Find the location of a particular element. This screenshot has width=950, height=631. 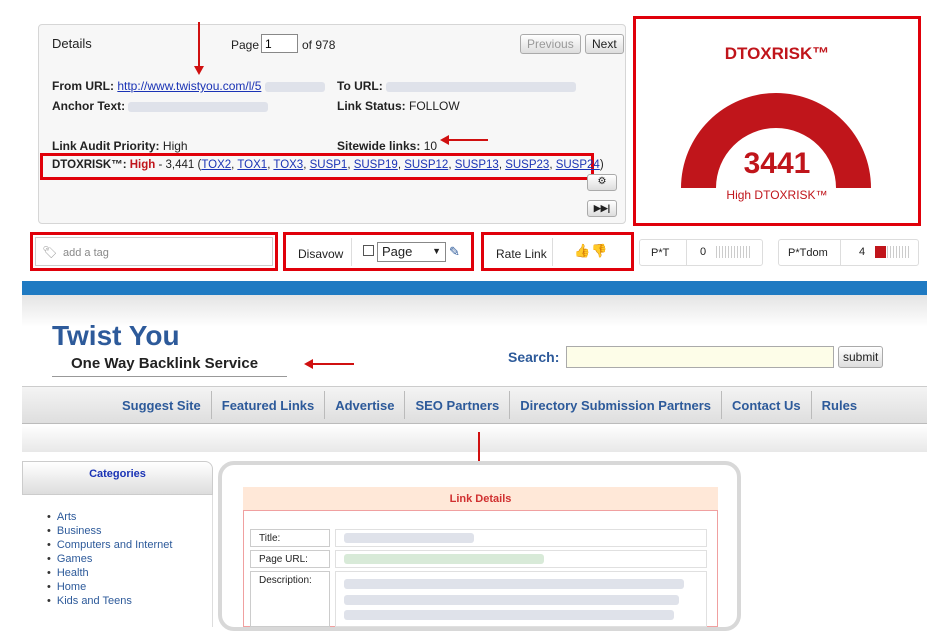

field-label-title: Title: is located at coordinates (290, 538).